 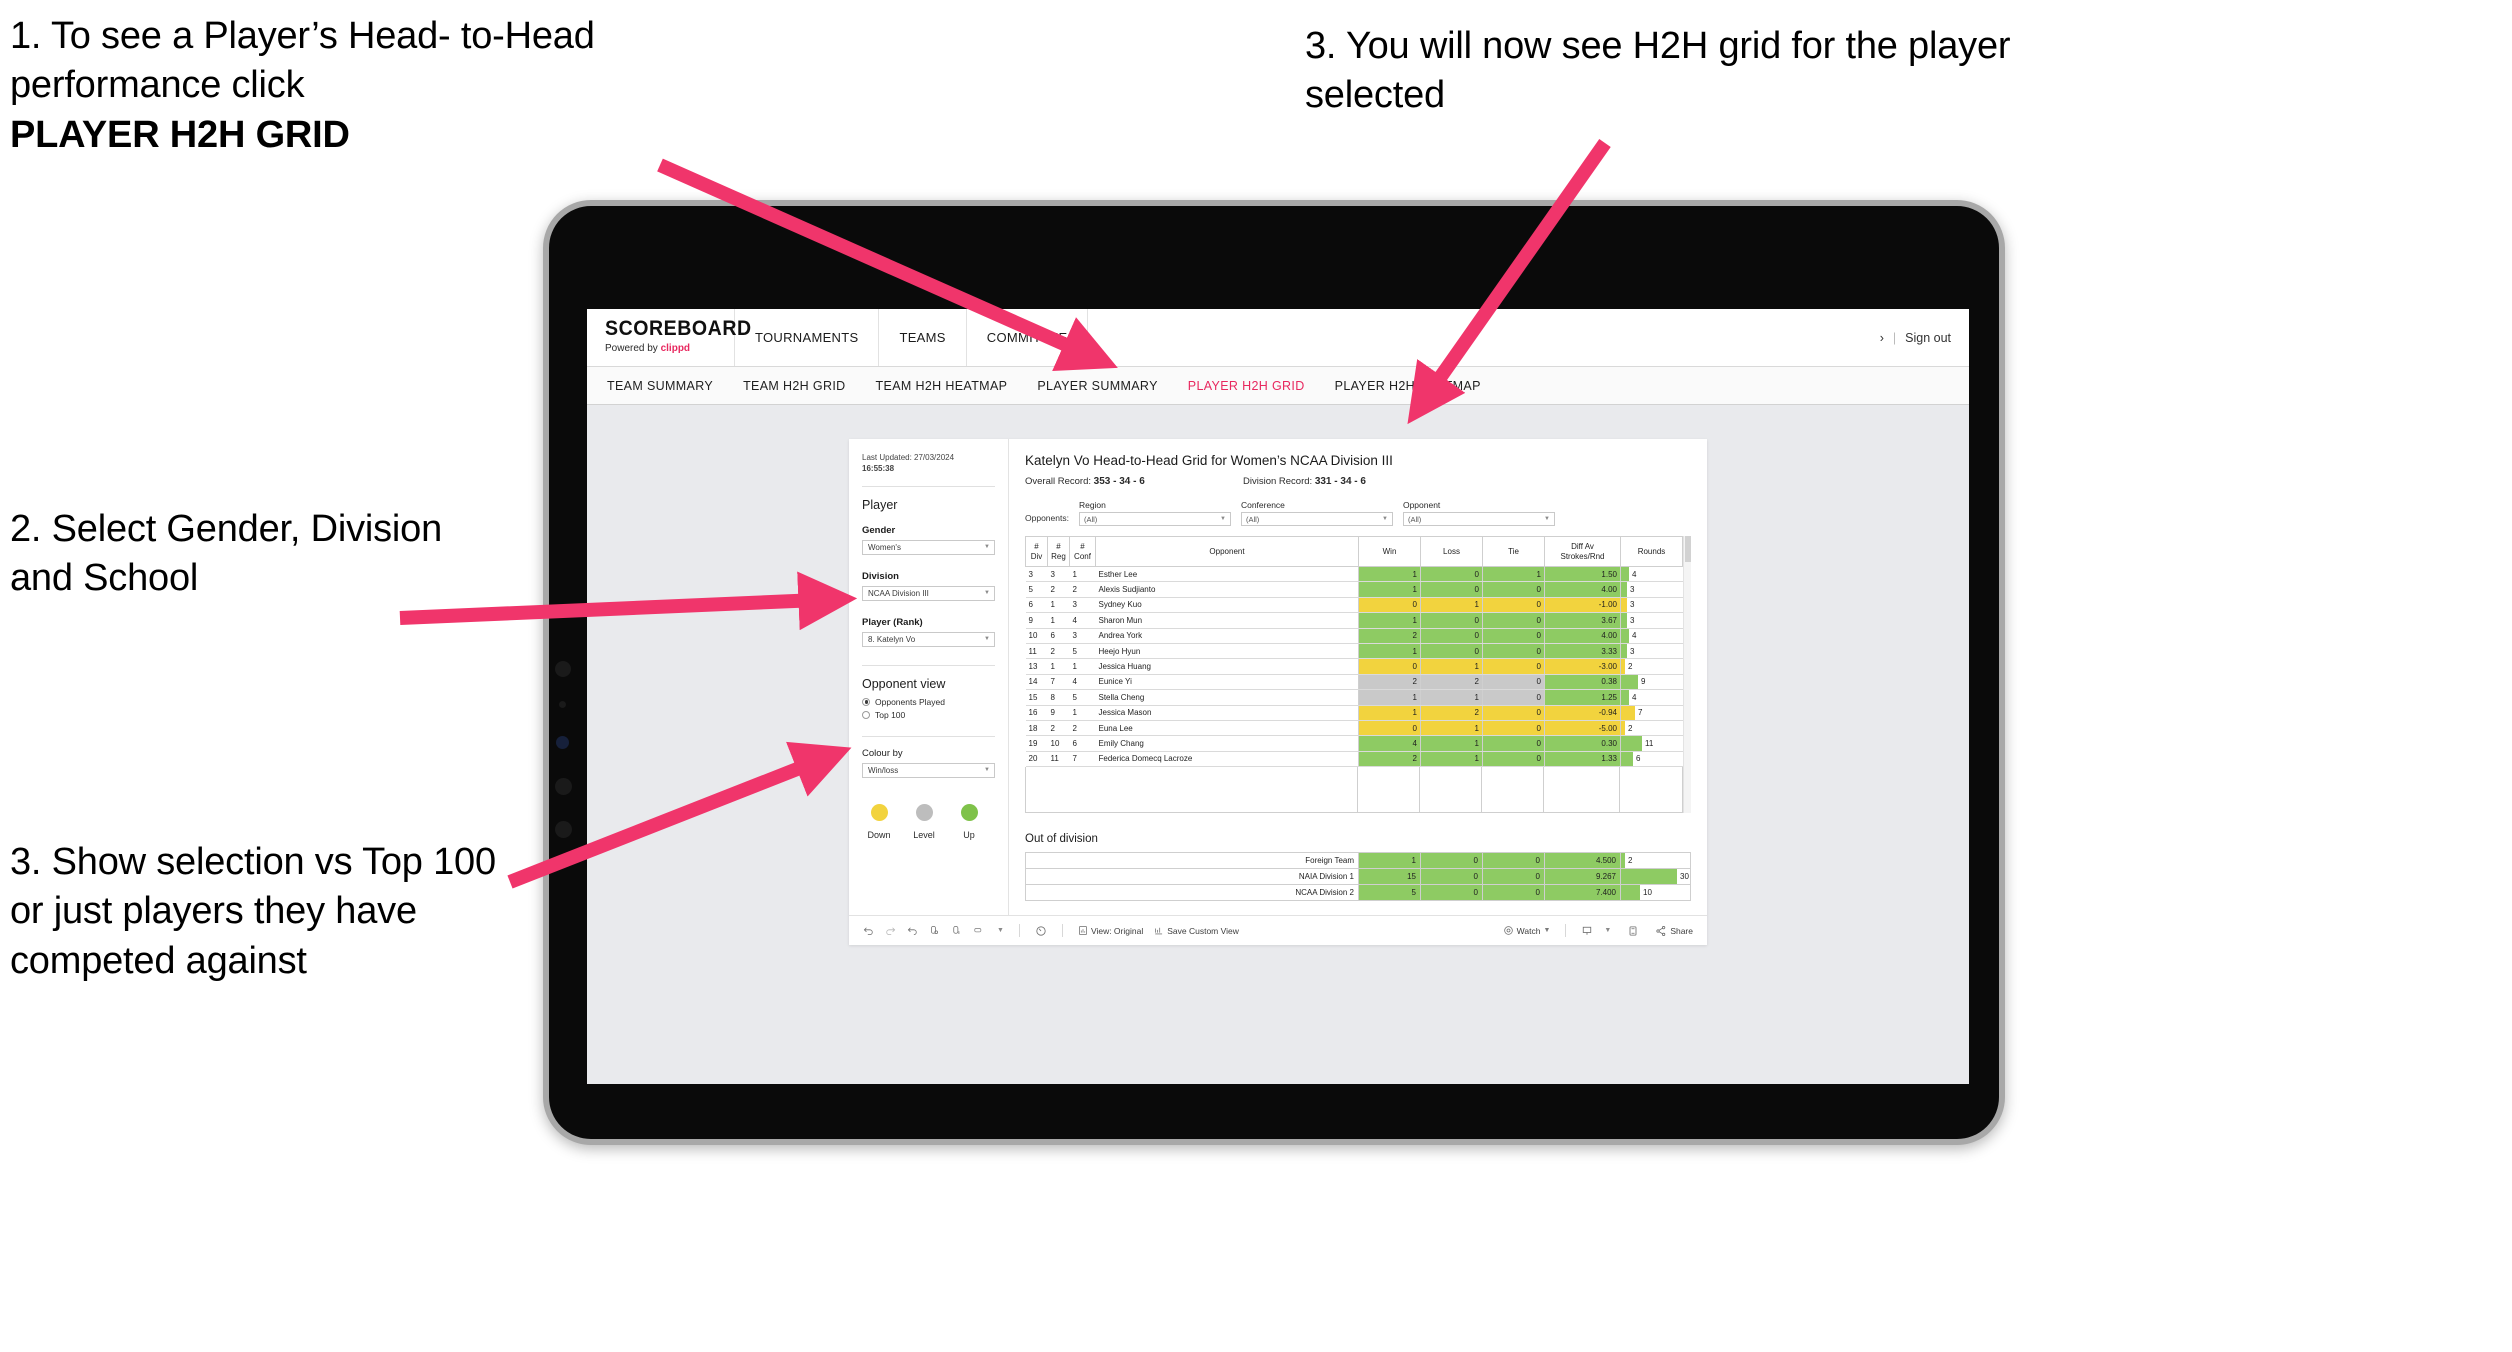 What do you see at coordinates (1513, 551) in the screenshot?
I see `col-tie: Tie` at bounding box center [1513, 551].